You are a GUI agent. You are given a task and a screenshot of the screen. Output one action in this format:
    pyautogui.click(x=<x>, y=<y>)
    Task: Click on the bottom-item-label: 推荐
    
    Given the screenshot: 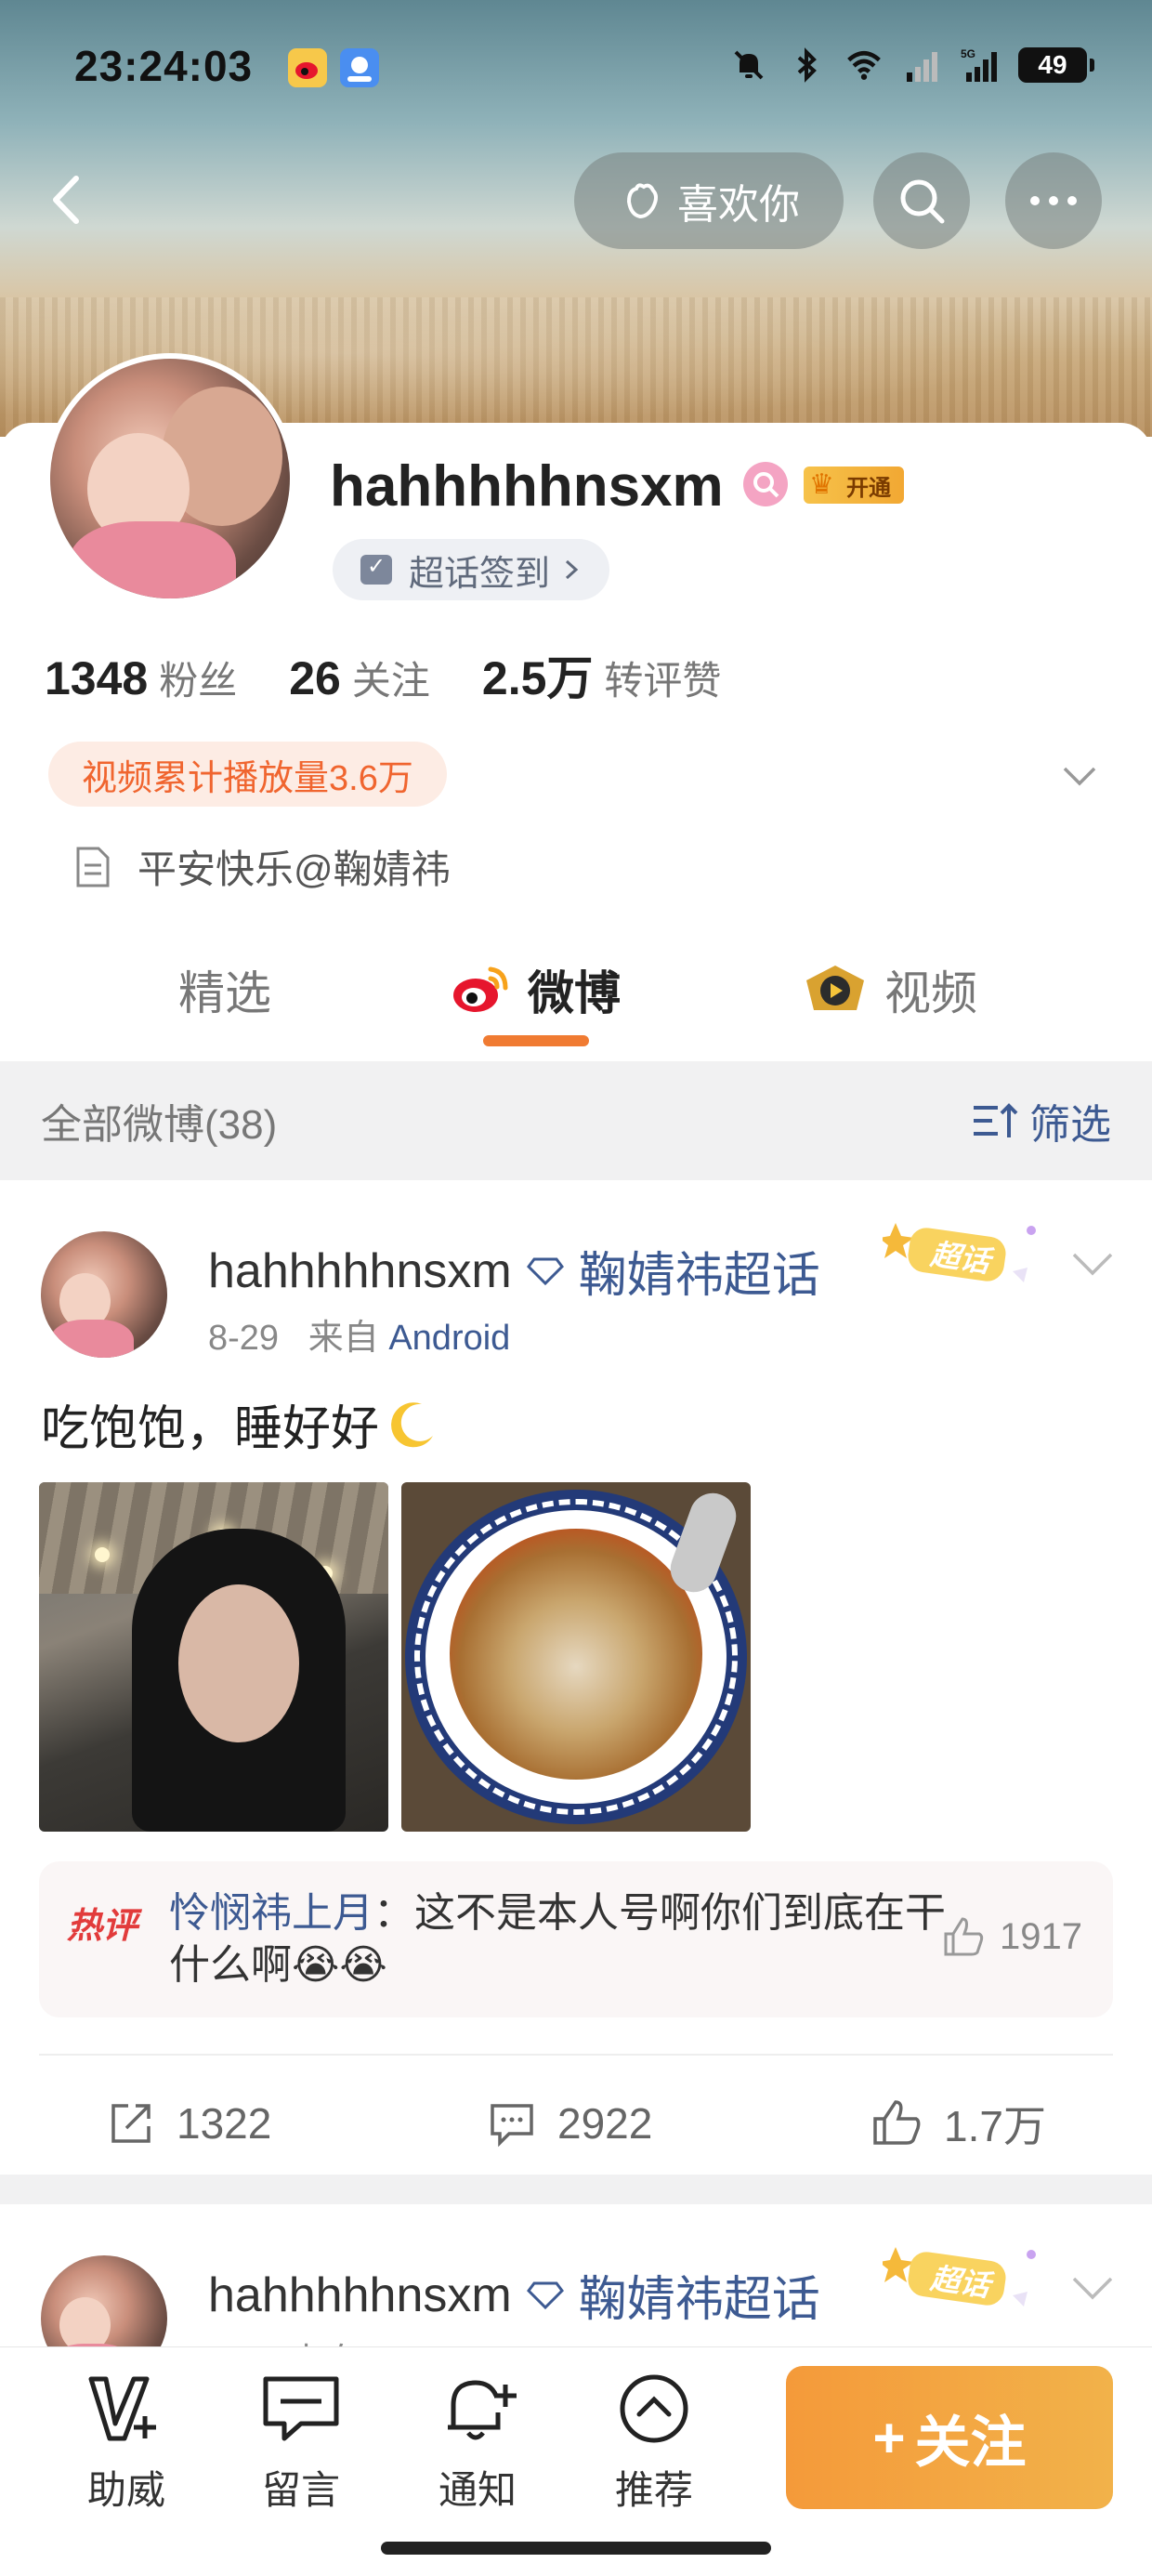 What is the action you would take?
    pyautogui.click(x=653, y=2490)
    